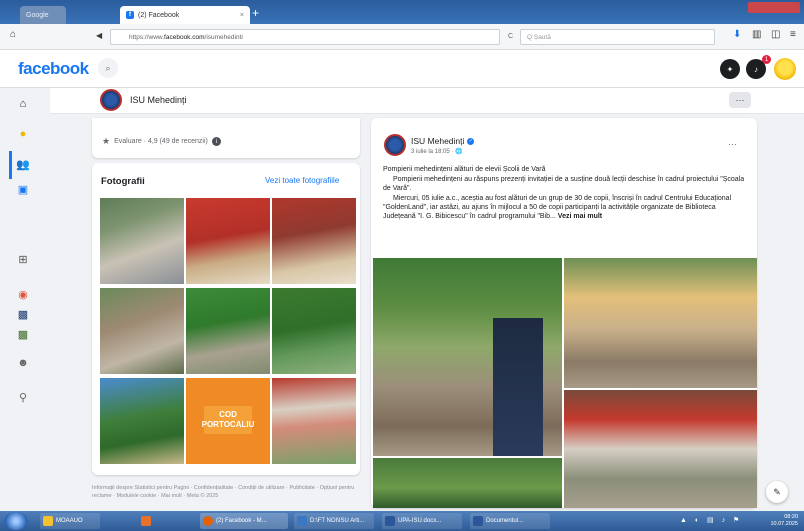  What do you see at coordinates (23, 259) in the screenshot?
I see `apps-grid-icon: ⊞` at bounding box center [23, 259].